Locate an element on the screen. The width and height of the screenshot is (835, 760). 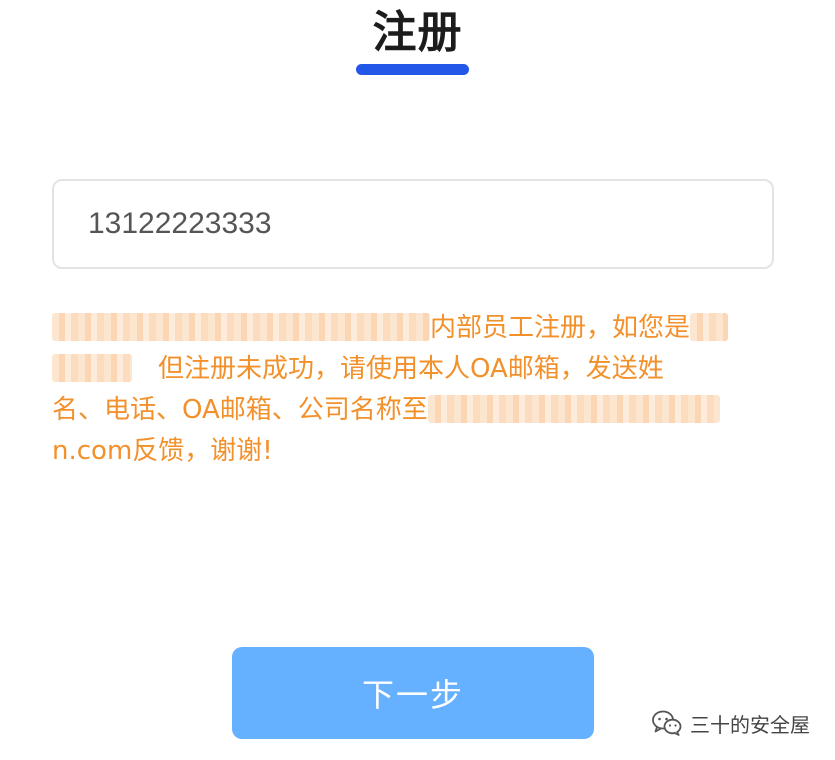
notice-line-2: 但注册未成功，请使用本人OA邮箱，发送姓 is located at coordinates (416, 369).